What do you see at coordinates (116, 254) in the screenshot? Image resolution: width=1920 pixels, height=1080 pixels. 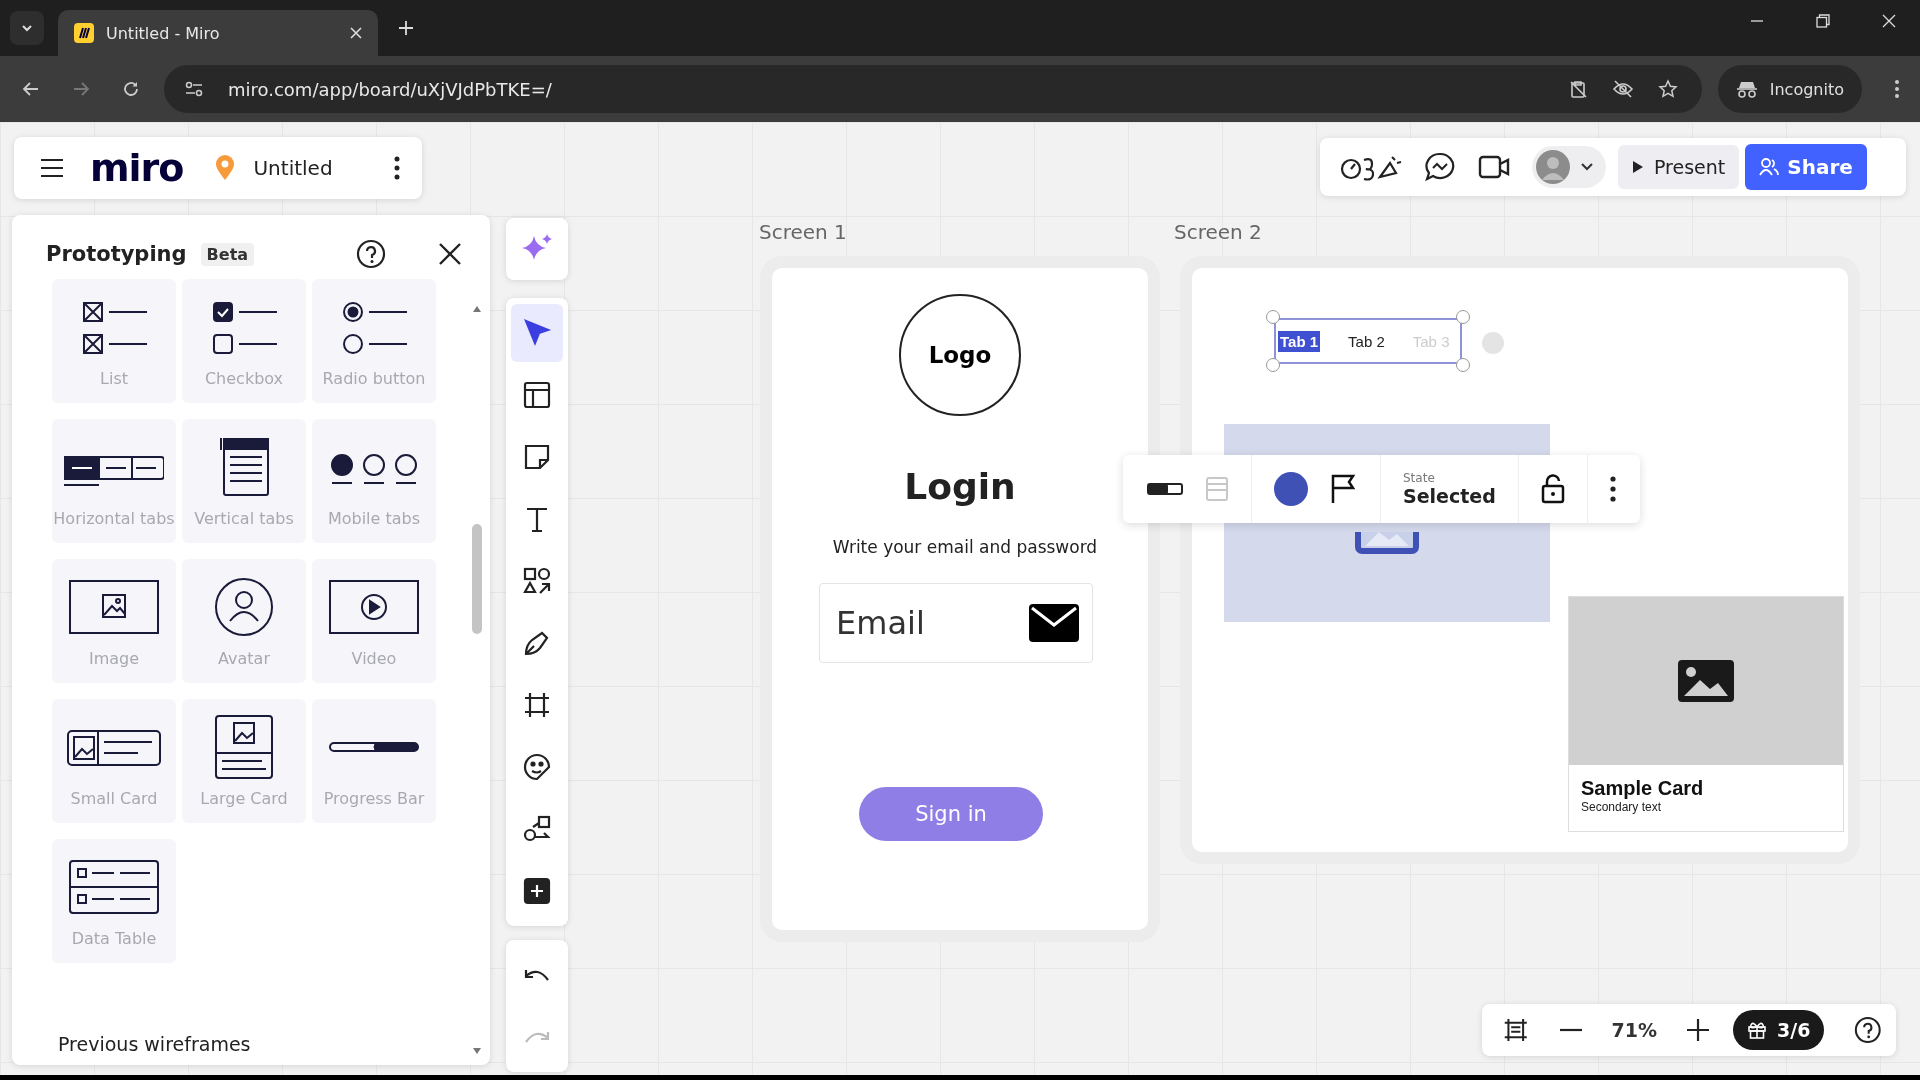 I see `panel-title: Prototyping` at bounding box center [116, 254].